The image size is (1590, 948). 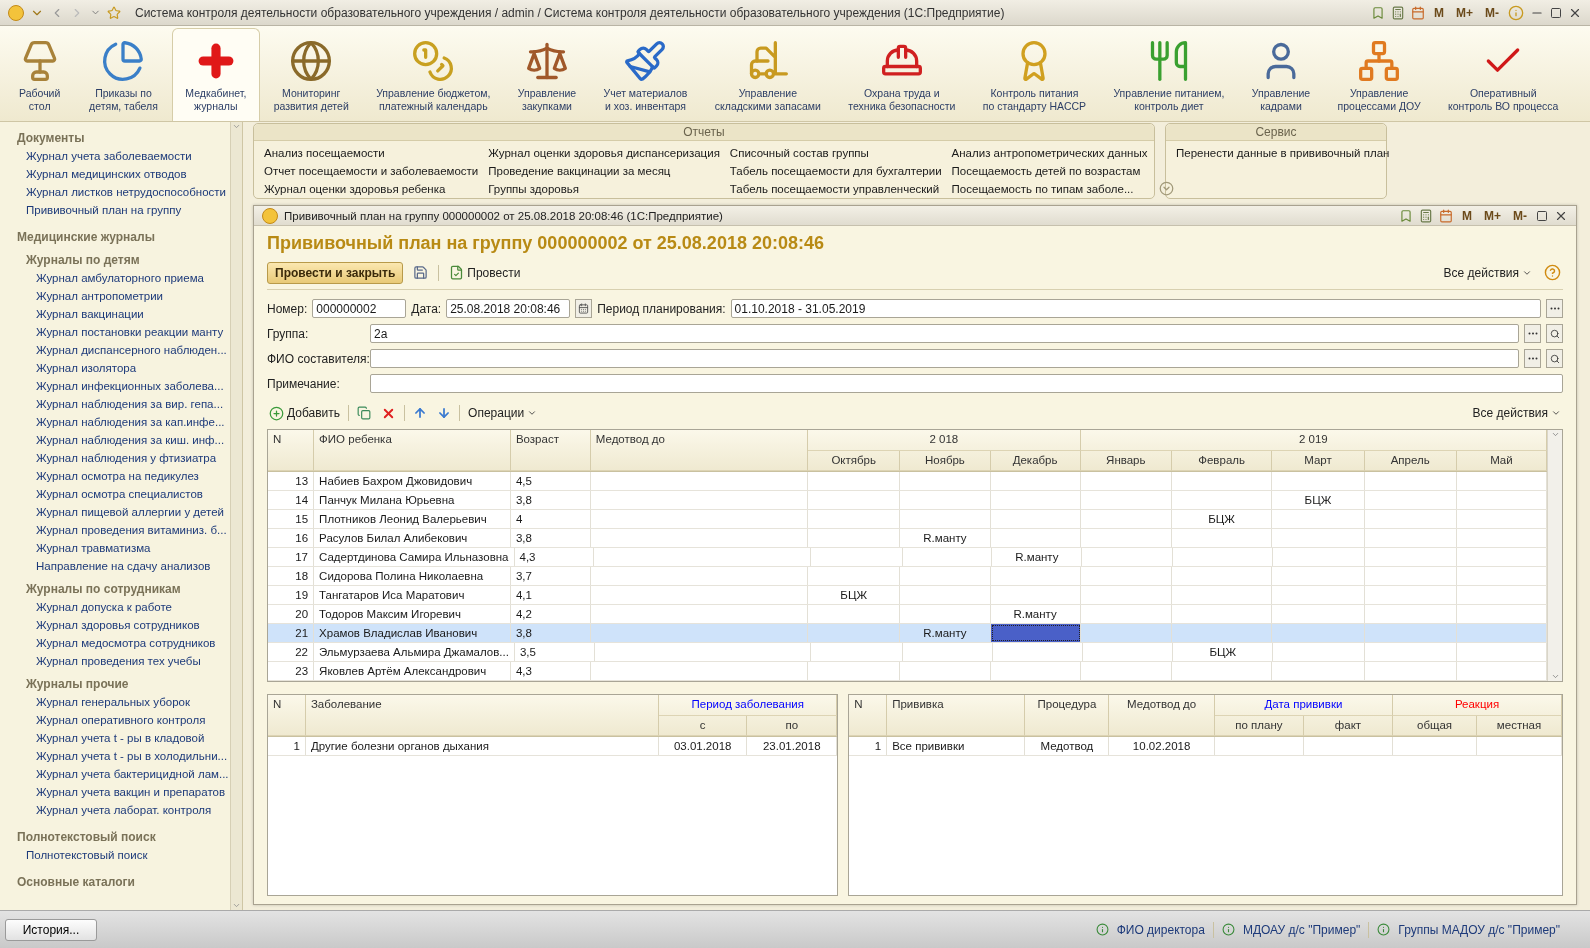 What do you see at coordinates (584, 308) in the screenshot?
I see `calendar-button` at bounding box center [584, 308].